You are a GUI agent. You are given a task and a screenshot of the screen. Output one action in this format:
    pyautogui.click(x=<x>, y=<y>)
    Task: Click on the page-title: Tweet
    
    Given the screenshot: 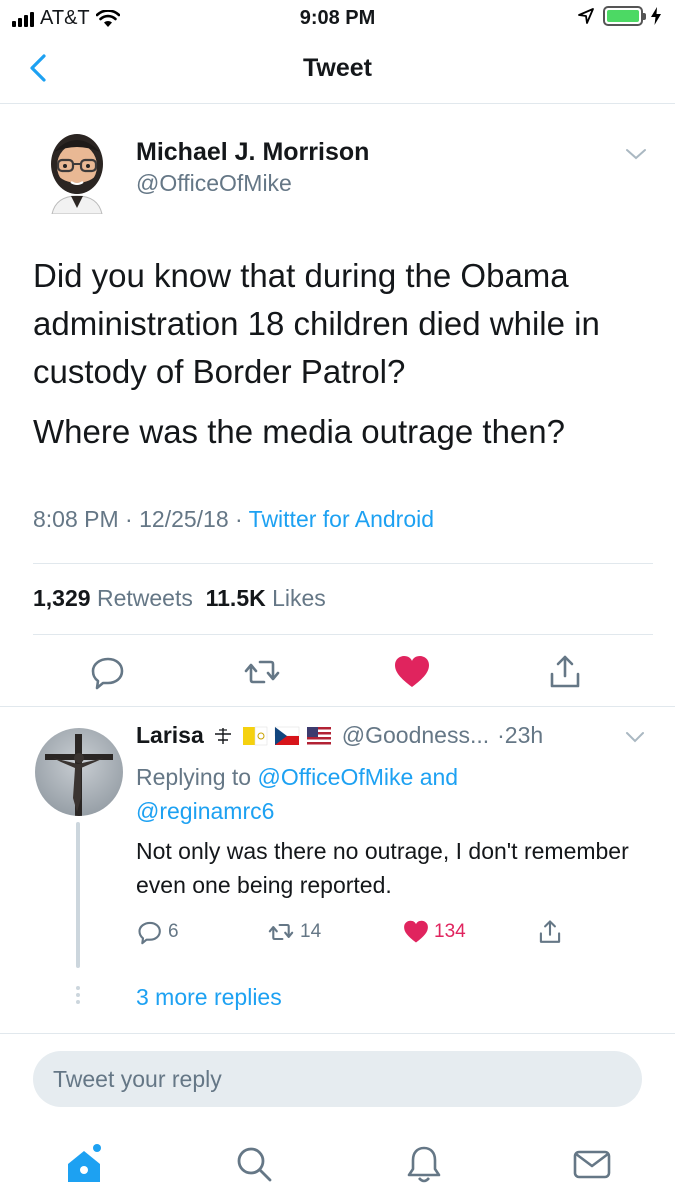 What is the action you would take?
    pyautogui.click(x=337, y=68)
    